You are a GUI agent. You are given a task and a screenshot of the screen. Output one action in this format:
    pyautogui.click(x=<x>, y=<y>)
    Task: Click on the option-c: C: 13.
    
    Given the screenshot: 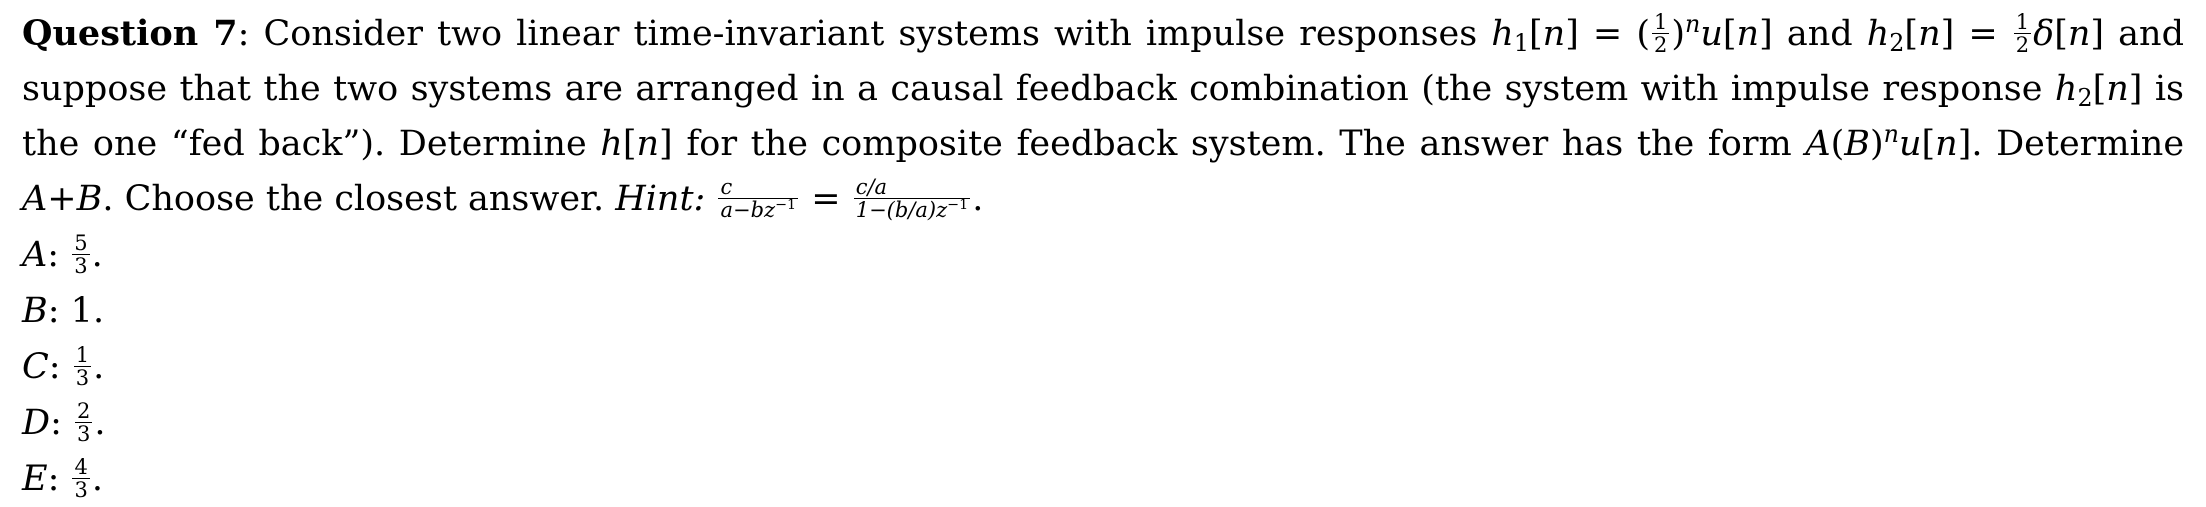 What is the action you would take?
    pyautogui.click(x=63, y=366)
    